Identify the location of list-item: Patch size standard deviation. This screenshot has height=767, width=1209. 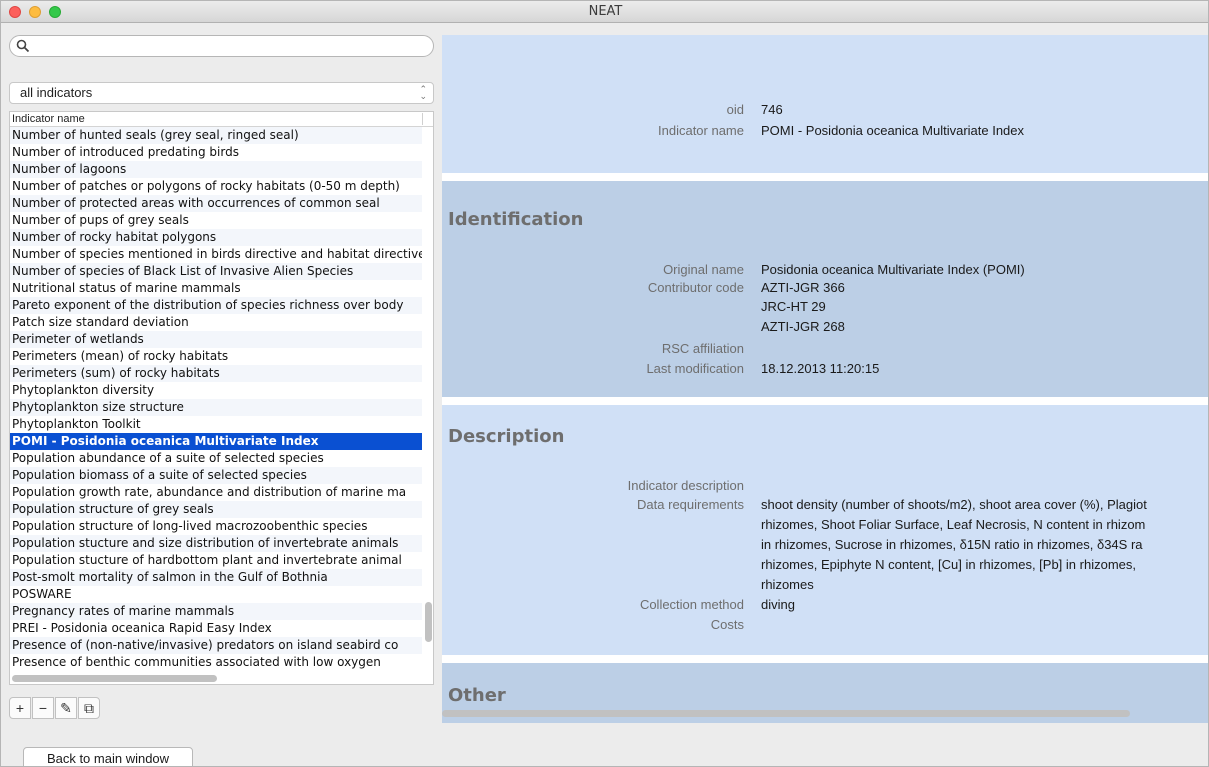
(216, 322).